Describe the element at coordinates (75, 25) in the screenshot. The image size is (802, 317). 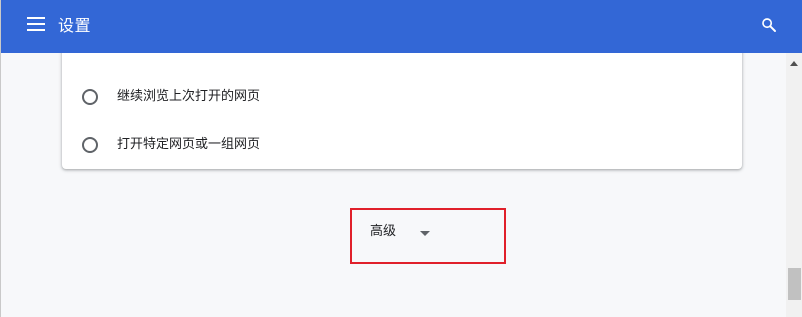
I see `page-title: 设置` at that location.